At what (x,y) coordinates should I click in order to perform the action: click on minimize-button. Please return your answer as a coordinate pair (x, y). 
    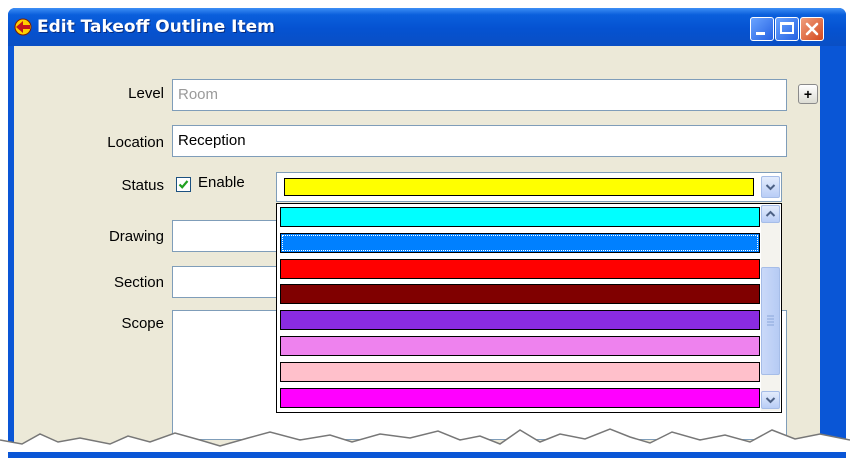
    Looking at the image, I should click on (762, 29).